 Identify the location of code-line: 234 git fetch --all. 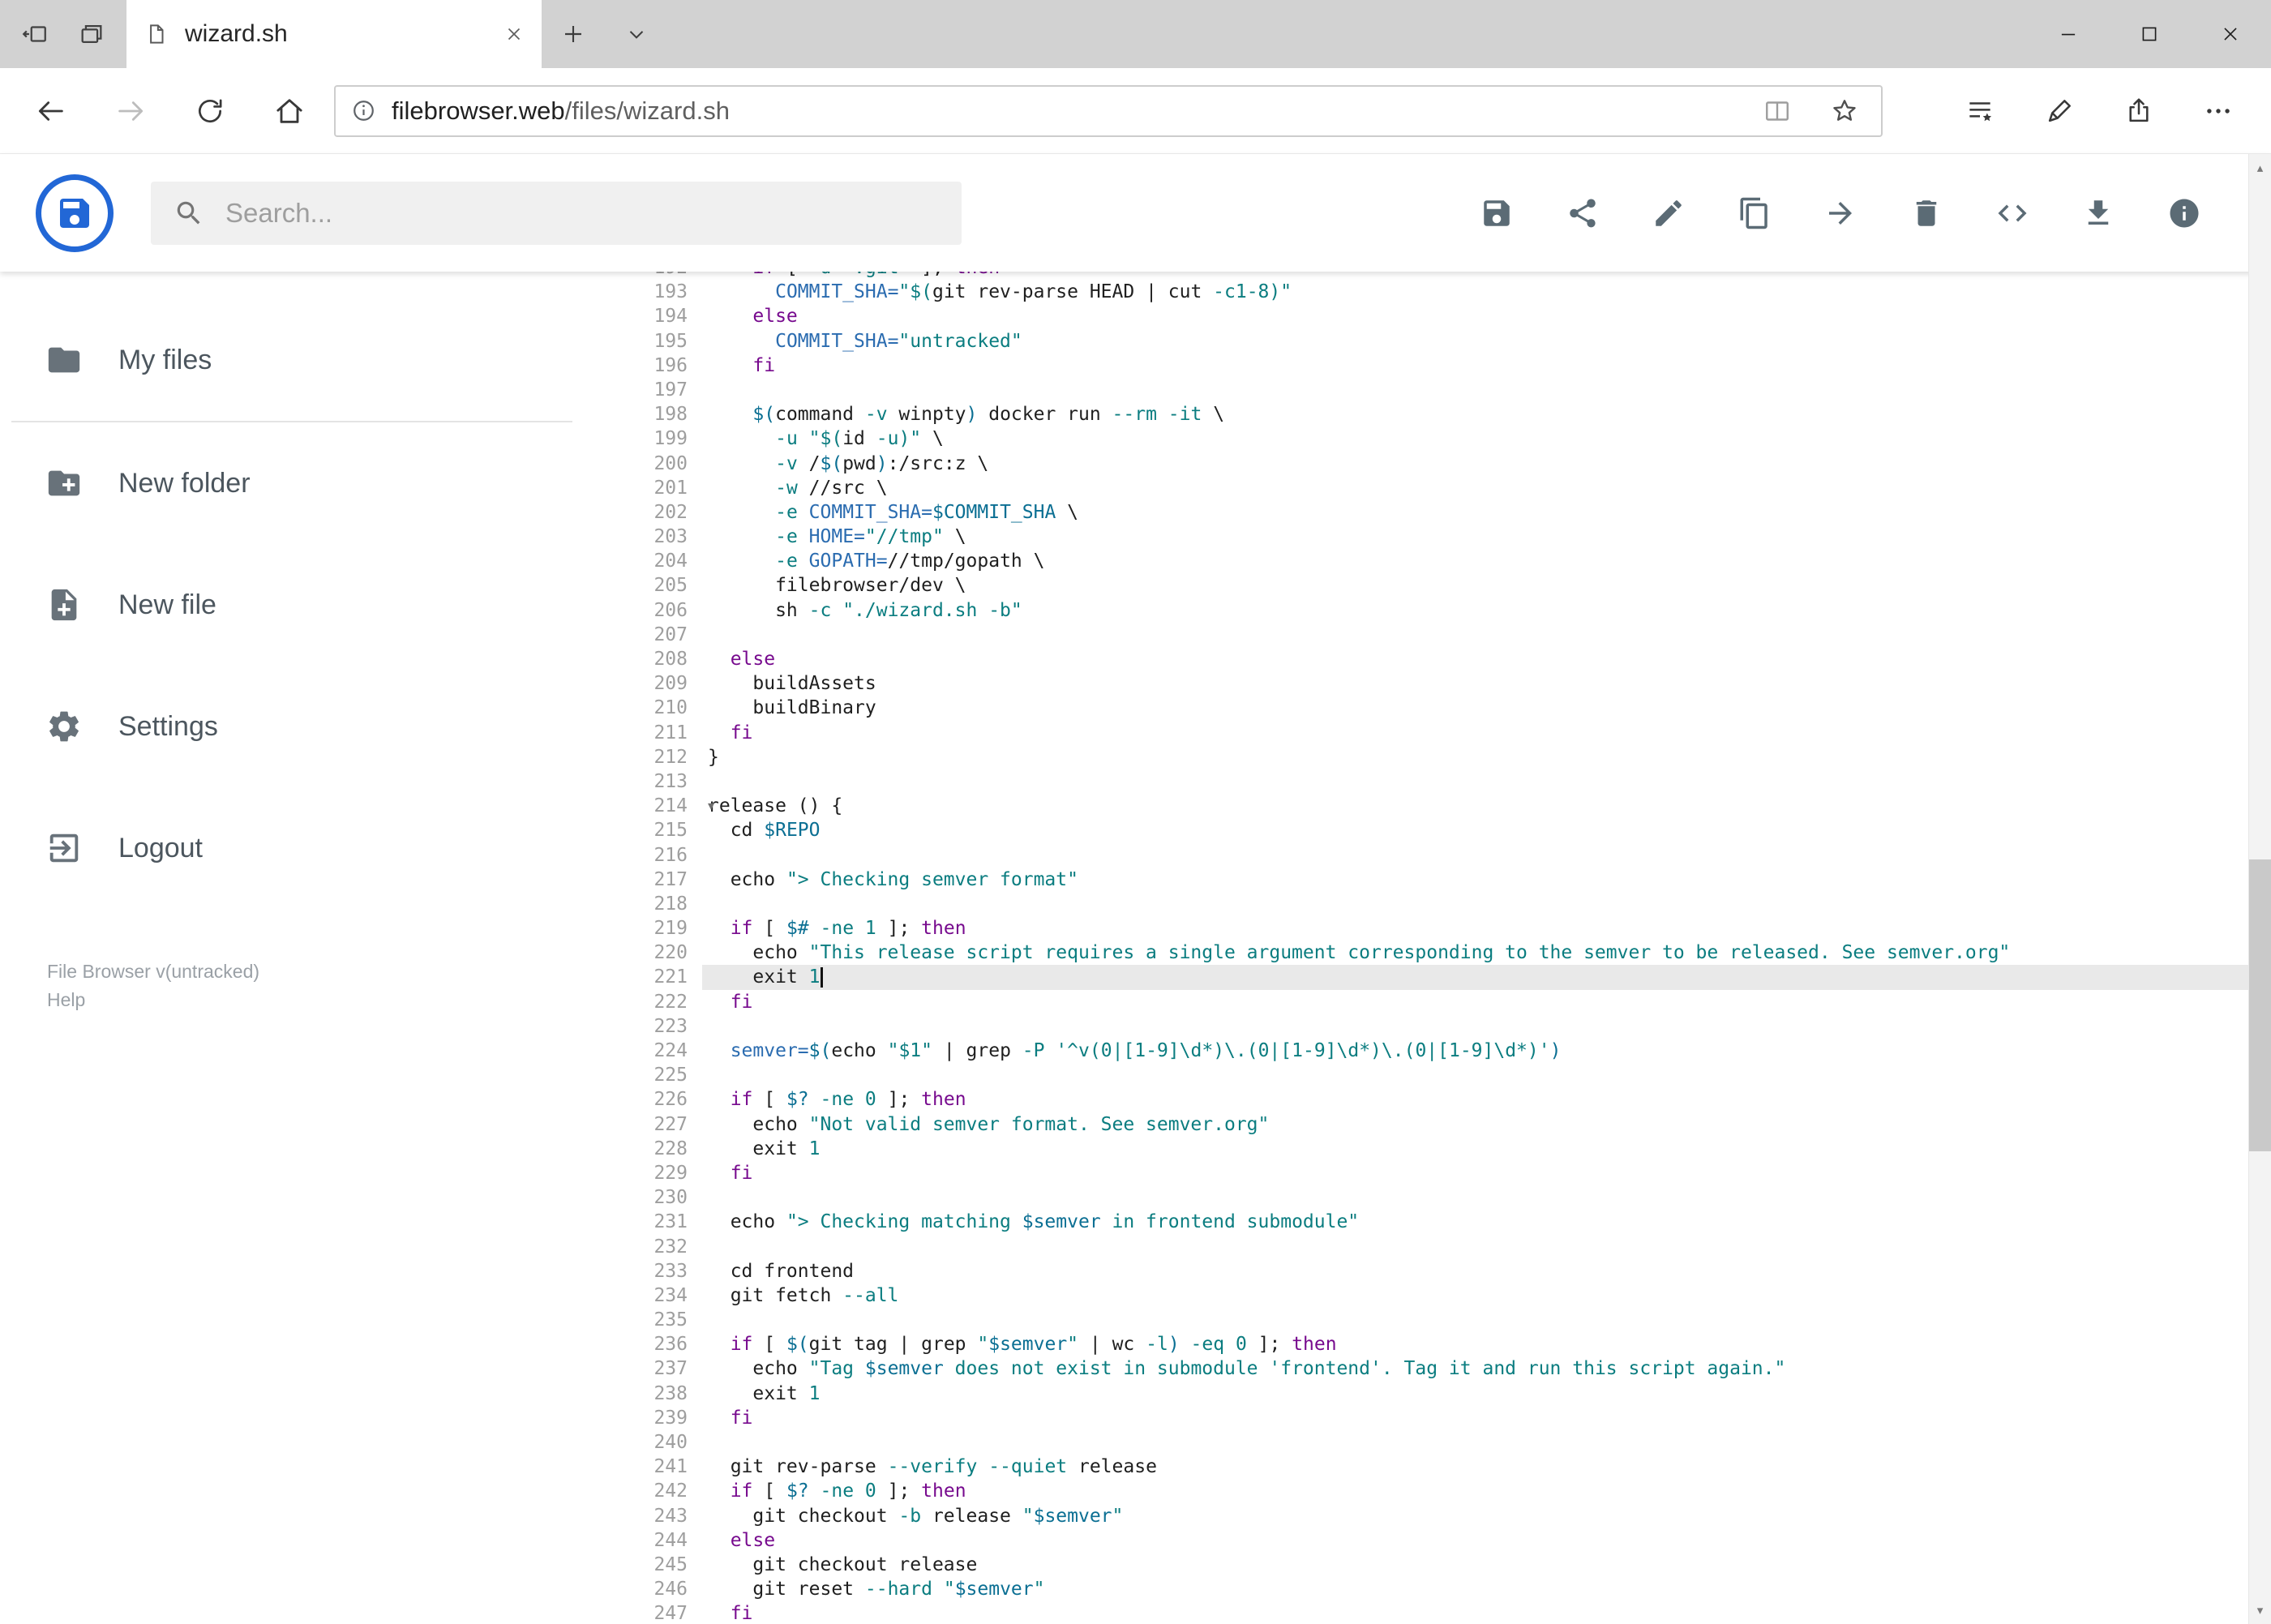
(1416, 1295).